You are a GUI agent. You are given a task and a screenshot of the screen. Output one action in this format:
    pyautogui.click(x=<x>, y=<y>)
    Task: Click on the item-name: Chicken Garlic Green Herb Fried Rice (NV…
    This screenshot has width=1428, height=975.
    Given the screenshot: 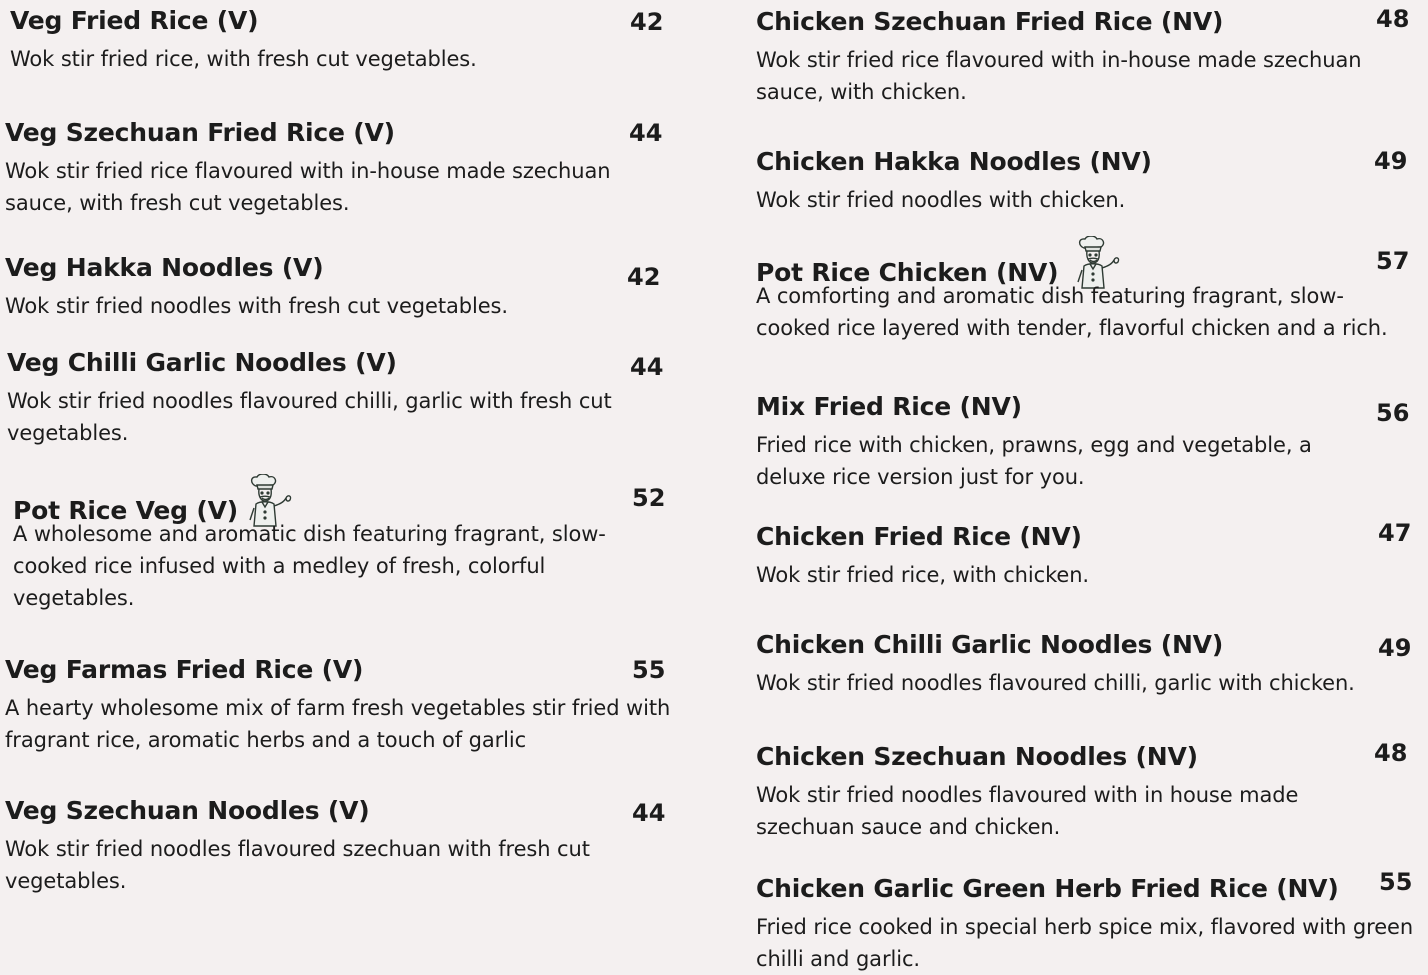 What is the action you would take?
    pyautogui.click(x=1047, y=888)
    